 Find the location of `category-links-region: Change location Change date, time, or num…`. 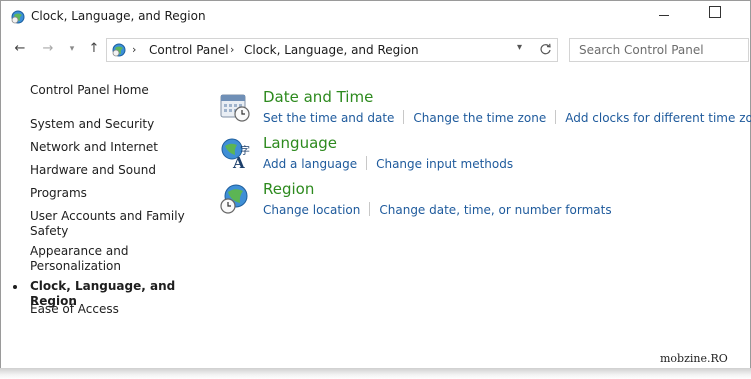

category-links-region: Change location Change date, time, or num… is located at coordinates (437, 209).